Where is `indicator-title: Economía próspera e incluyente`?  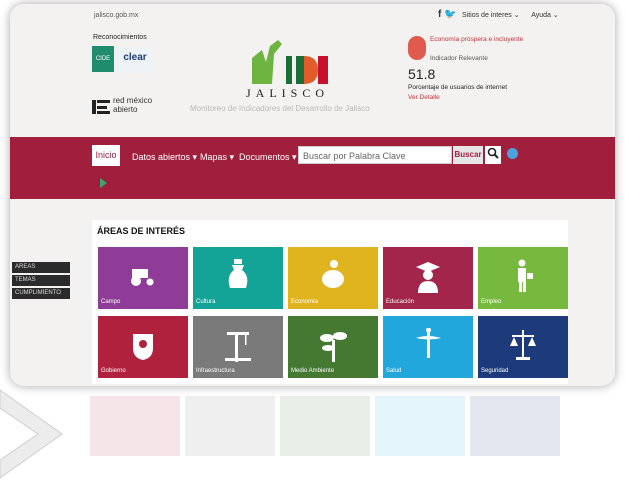 indicator-title: Economía próspera e incluyente is located at coordinates (480, 39).